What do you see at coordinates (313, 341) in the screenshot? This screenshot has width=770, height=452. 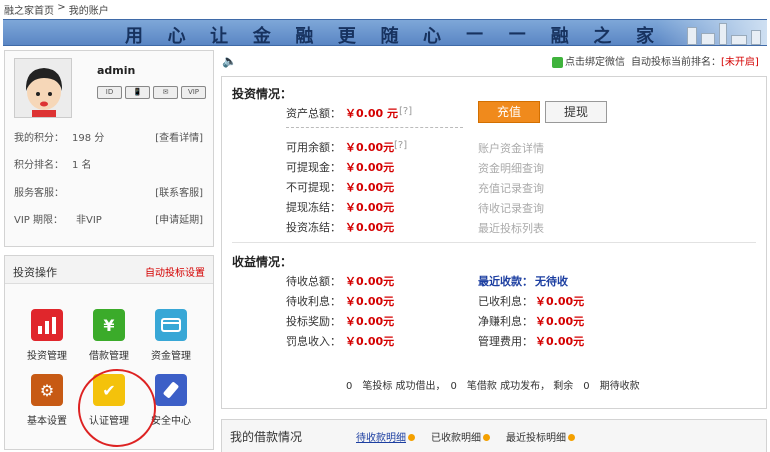 I see `penalty-income-label: 罚息收入：` at bounding box center [313, 341].